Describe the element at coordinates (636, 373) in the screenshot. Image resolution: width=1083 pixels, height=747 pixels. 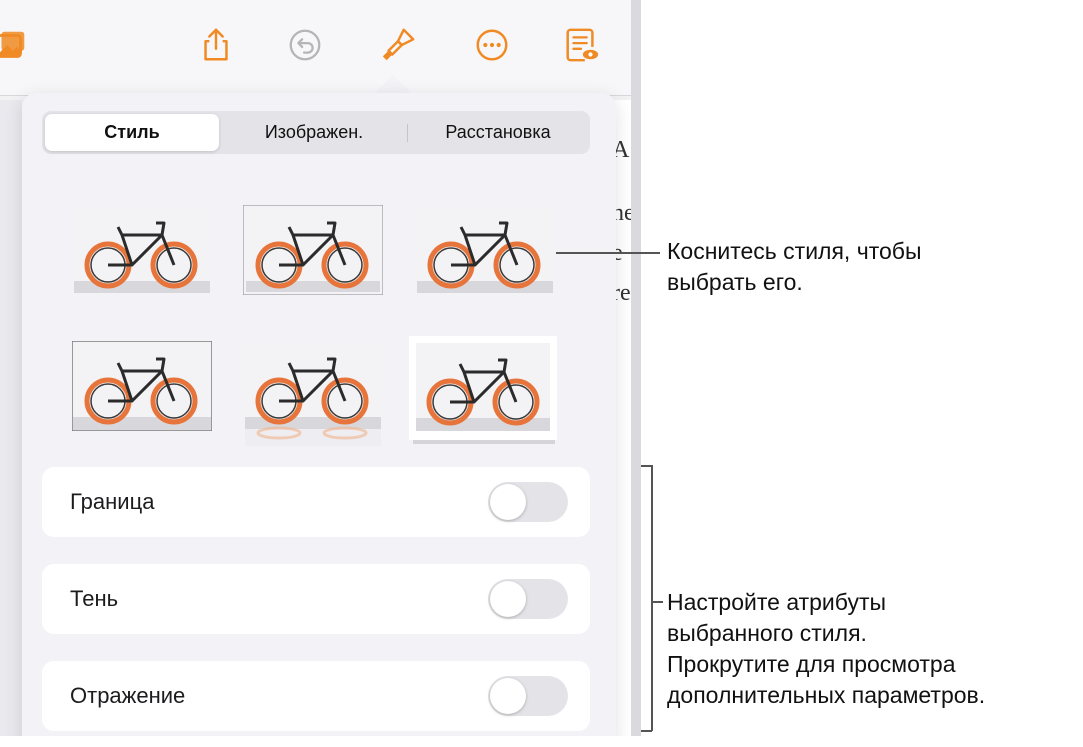
I see `device-edge` at that location.